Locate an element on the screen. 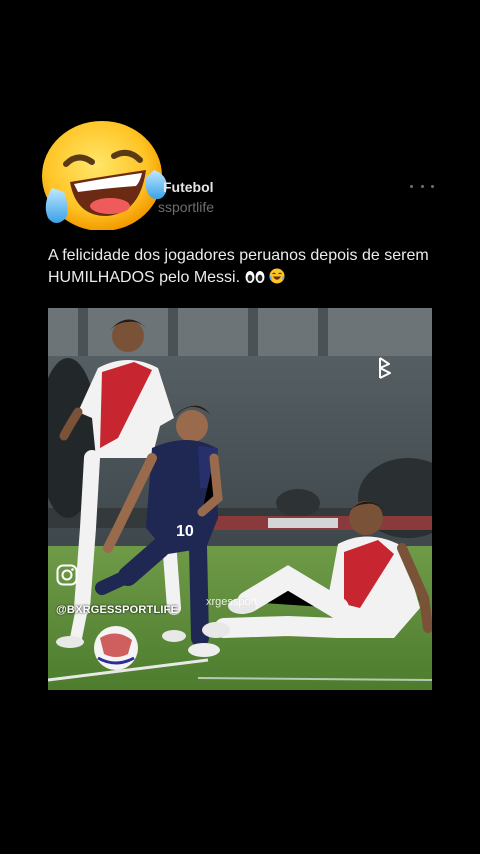  football-ball is located at coordinates (116, 648).